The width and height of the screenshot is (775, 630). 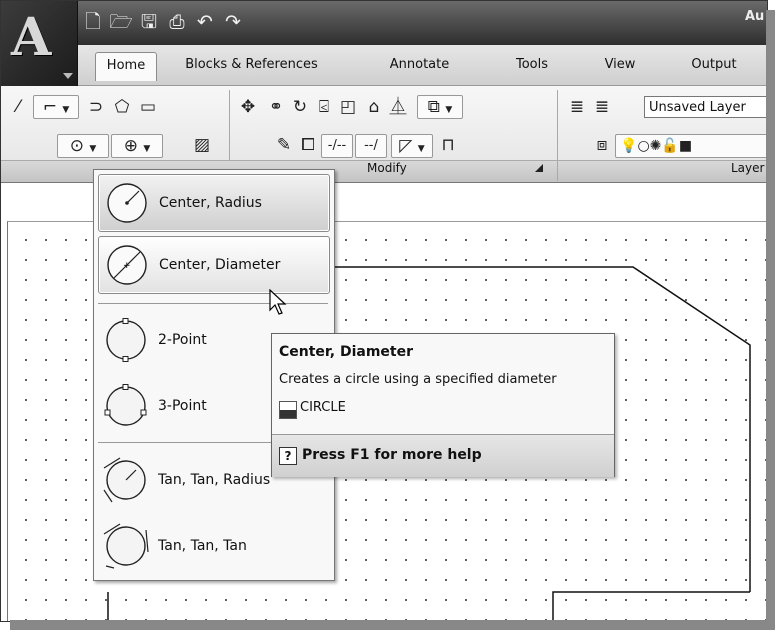 I want to click on circle-center-radius-icon, so click(x=127, y=203).